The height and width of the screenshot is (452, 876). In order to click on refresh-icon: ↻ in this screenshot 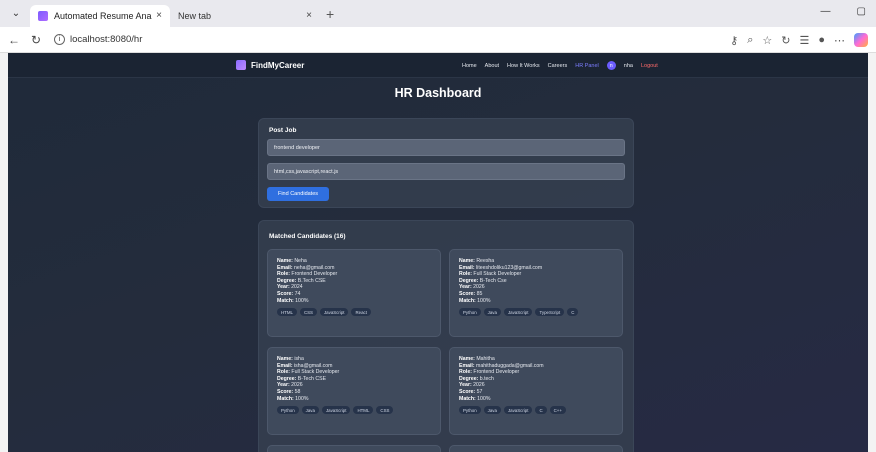, I will do `click(36, 40)`.